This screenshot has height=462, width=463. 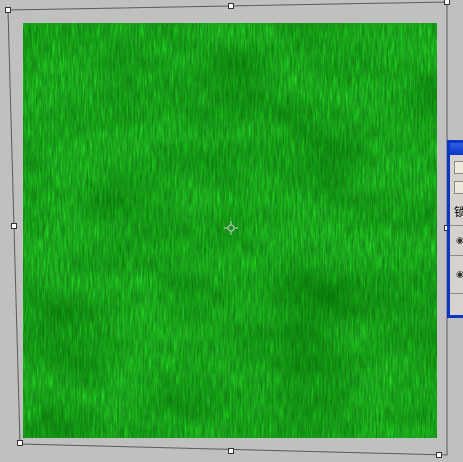 I want to click on handle-bottom-left, so click(x=20, y=443).